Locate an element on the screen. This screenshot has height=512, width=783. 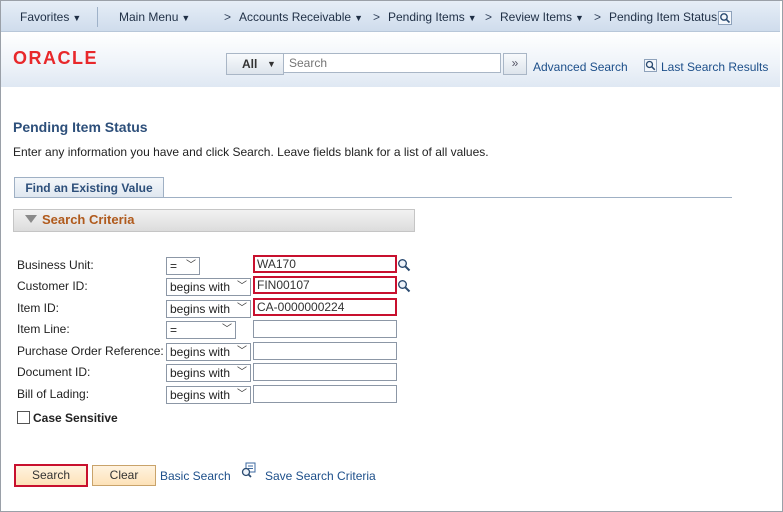
item-id-operator-select: begins with ﹀ is located at coordinates (208, 309).